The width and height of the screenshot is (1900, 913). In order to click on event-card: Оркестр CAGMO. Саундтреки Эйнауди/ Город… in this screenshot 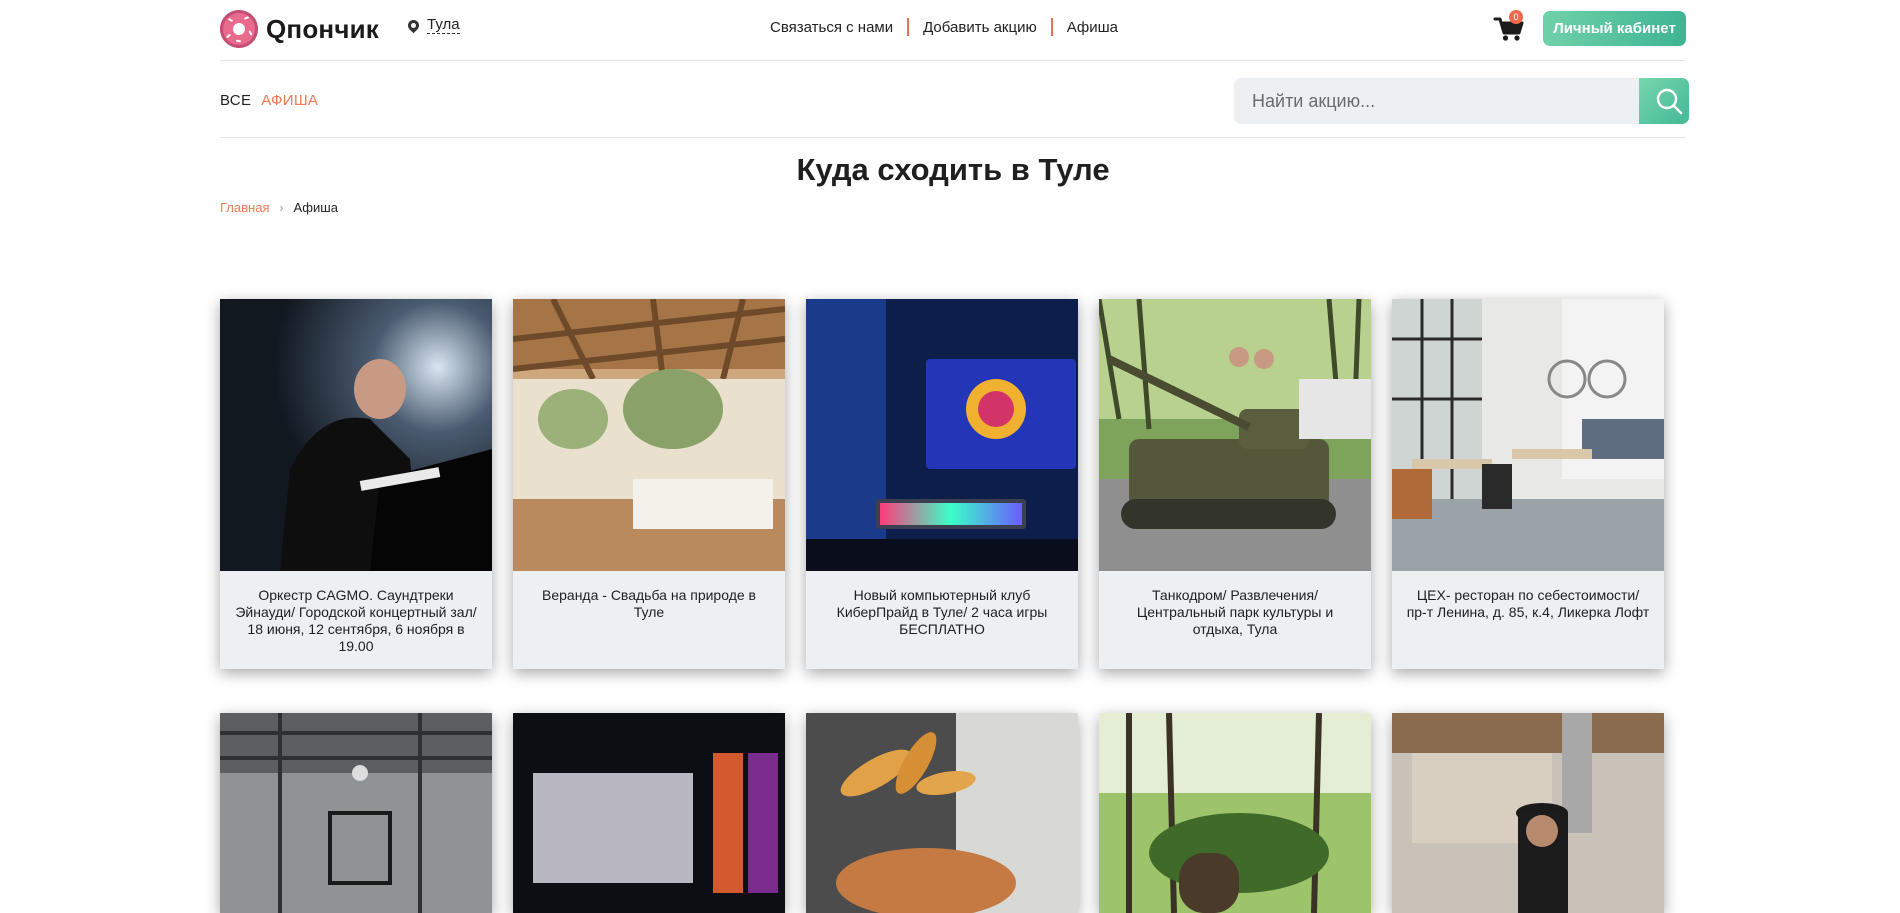, I will do `click(356, 484)`.